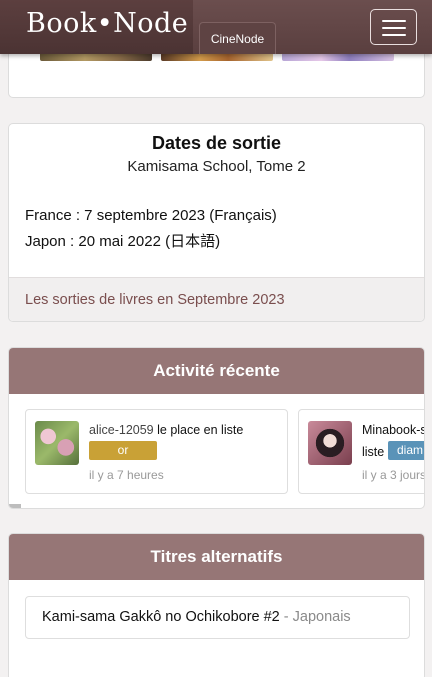  What do you see at coordinates (155, 300) in the screenshot?
I see `monthly-releases-link: Les sorties de livres en Septembre 2023` at bounding box center [155, 300].